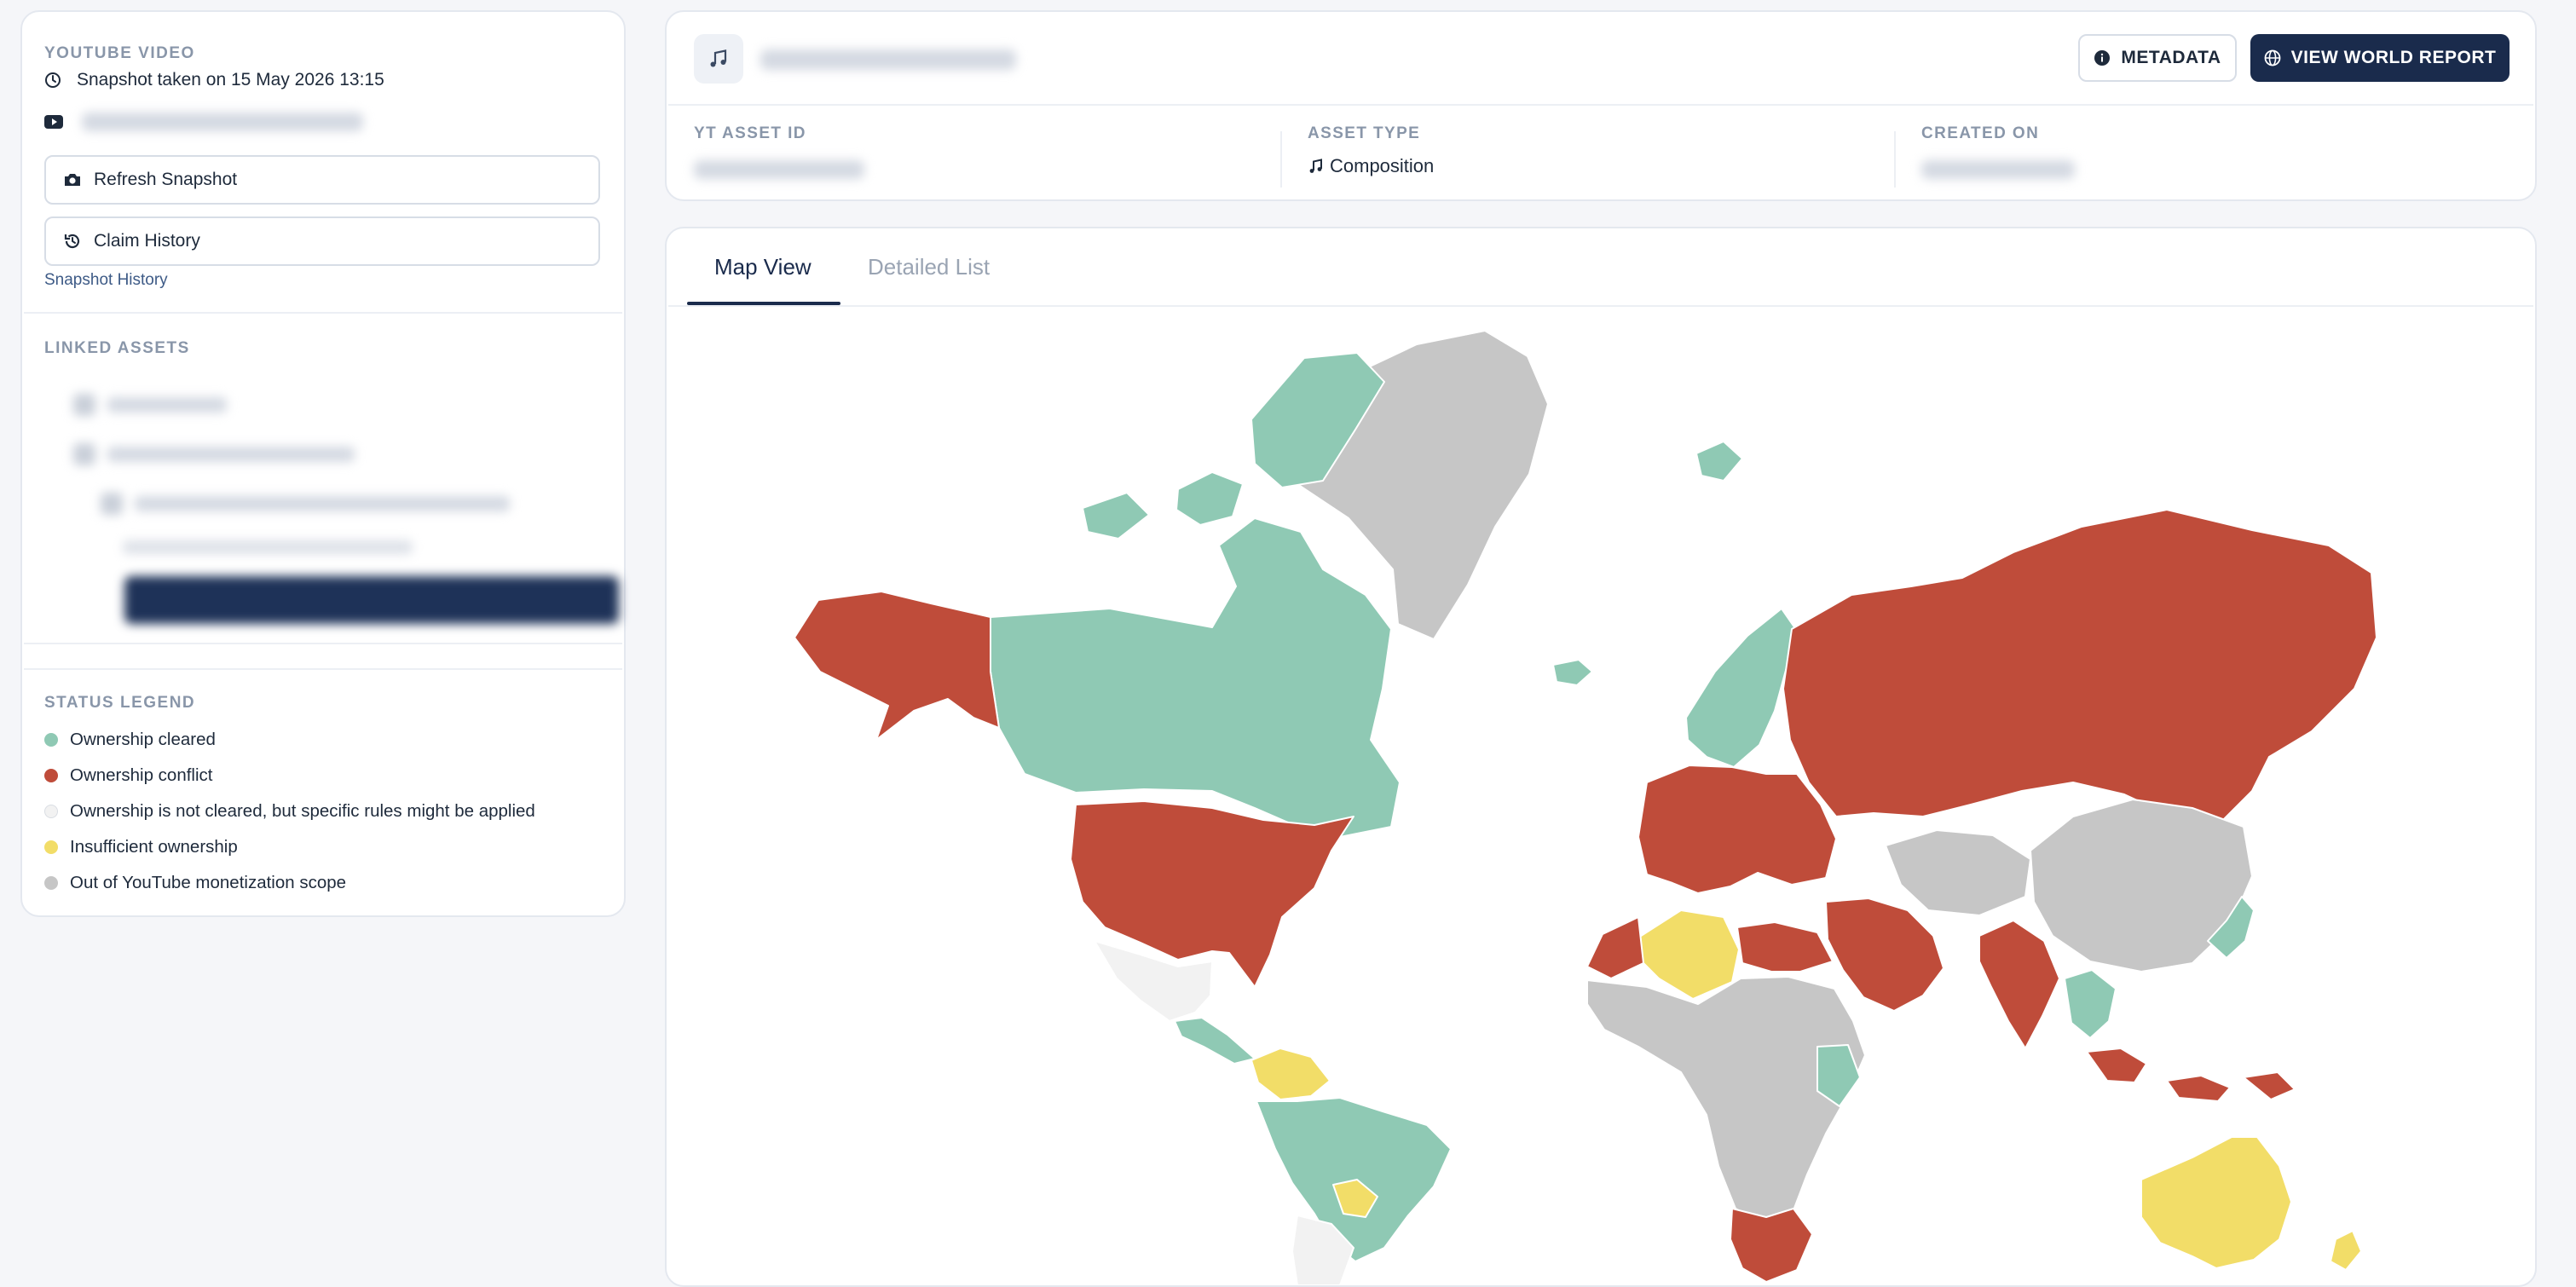  What do you see at coordinates (1290, 1073) in the screenshot?
I see `map-region-venezuela` at bounding box center [1290, 1073].